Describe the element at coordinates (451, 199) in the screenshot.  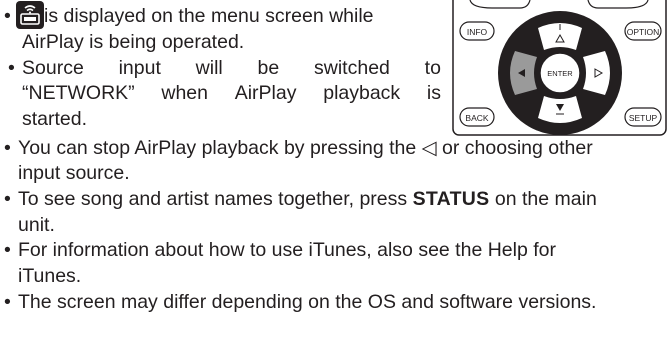
I see `status-button-label: STATUS` at that location.